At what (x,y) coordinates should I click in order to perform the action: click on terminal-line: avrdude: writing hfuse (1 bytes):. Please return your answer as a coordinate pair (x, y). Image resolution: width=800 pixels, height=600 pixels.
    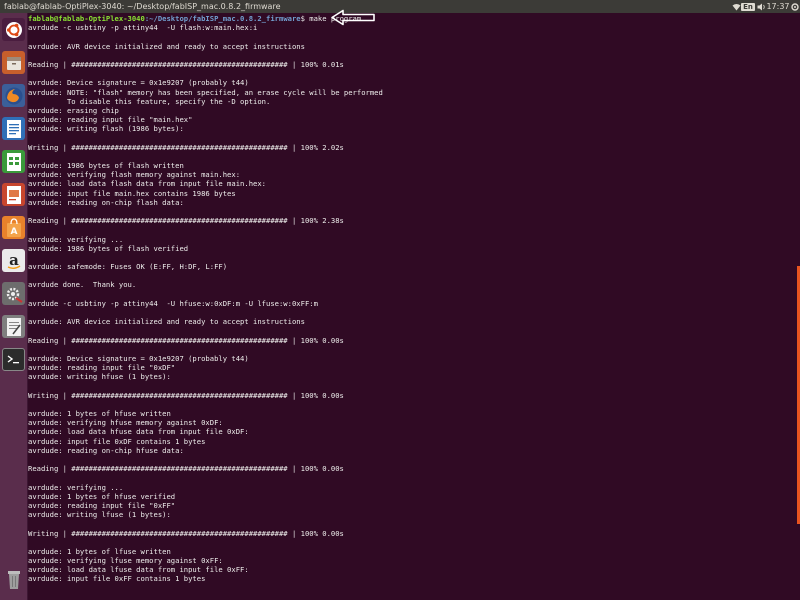
    Looking at the image, I should click on (99, 377).